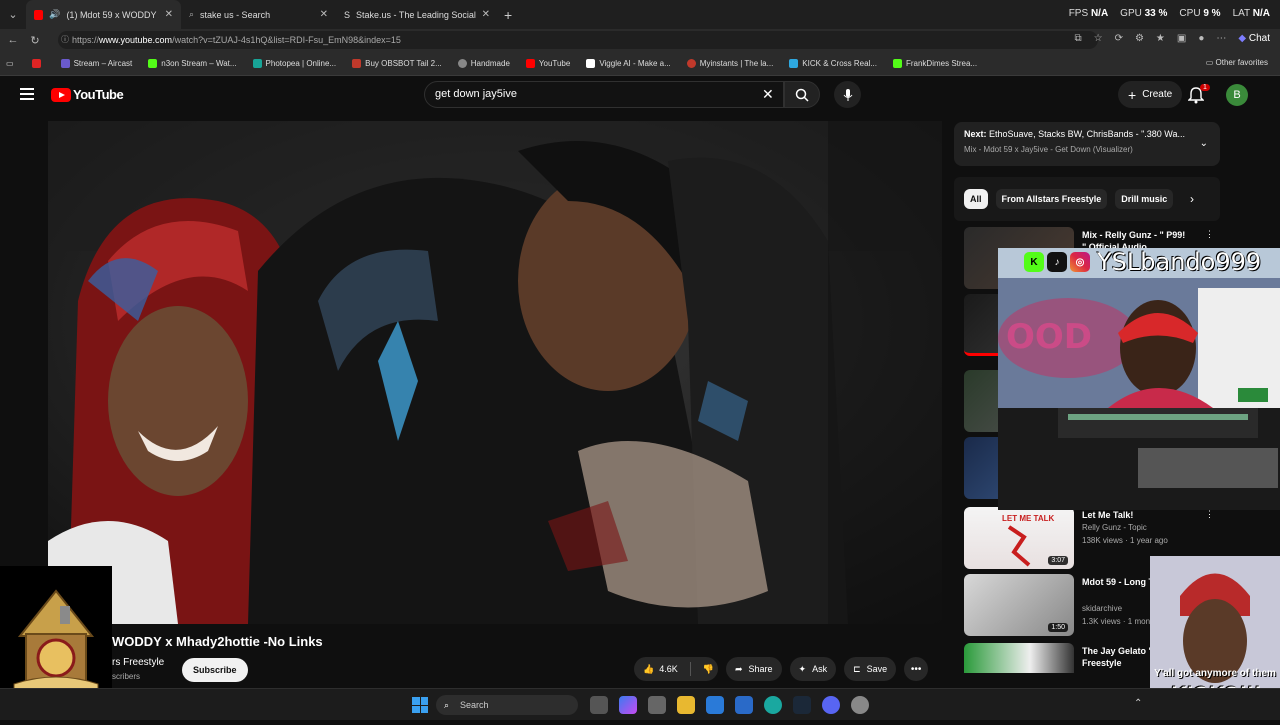  What do you see at coordinates (1138, 703) in the screenshot?
I see `tray-chevron-up-icon: ⌃` at bounding box center [1138, 703].